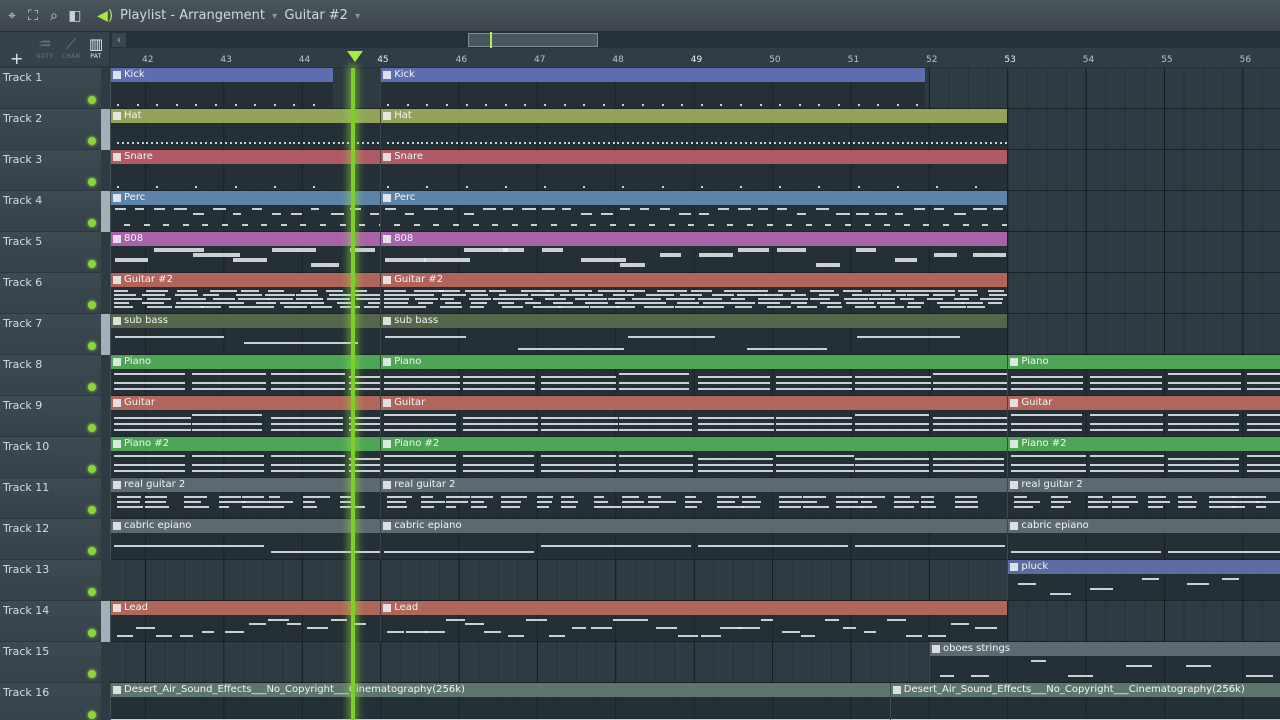  Describe the element at coordinates (50, 211) in the screenshot. I see `track-header: Track 4` at that location.